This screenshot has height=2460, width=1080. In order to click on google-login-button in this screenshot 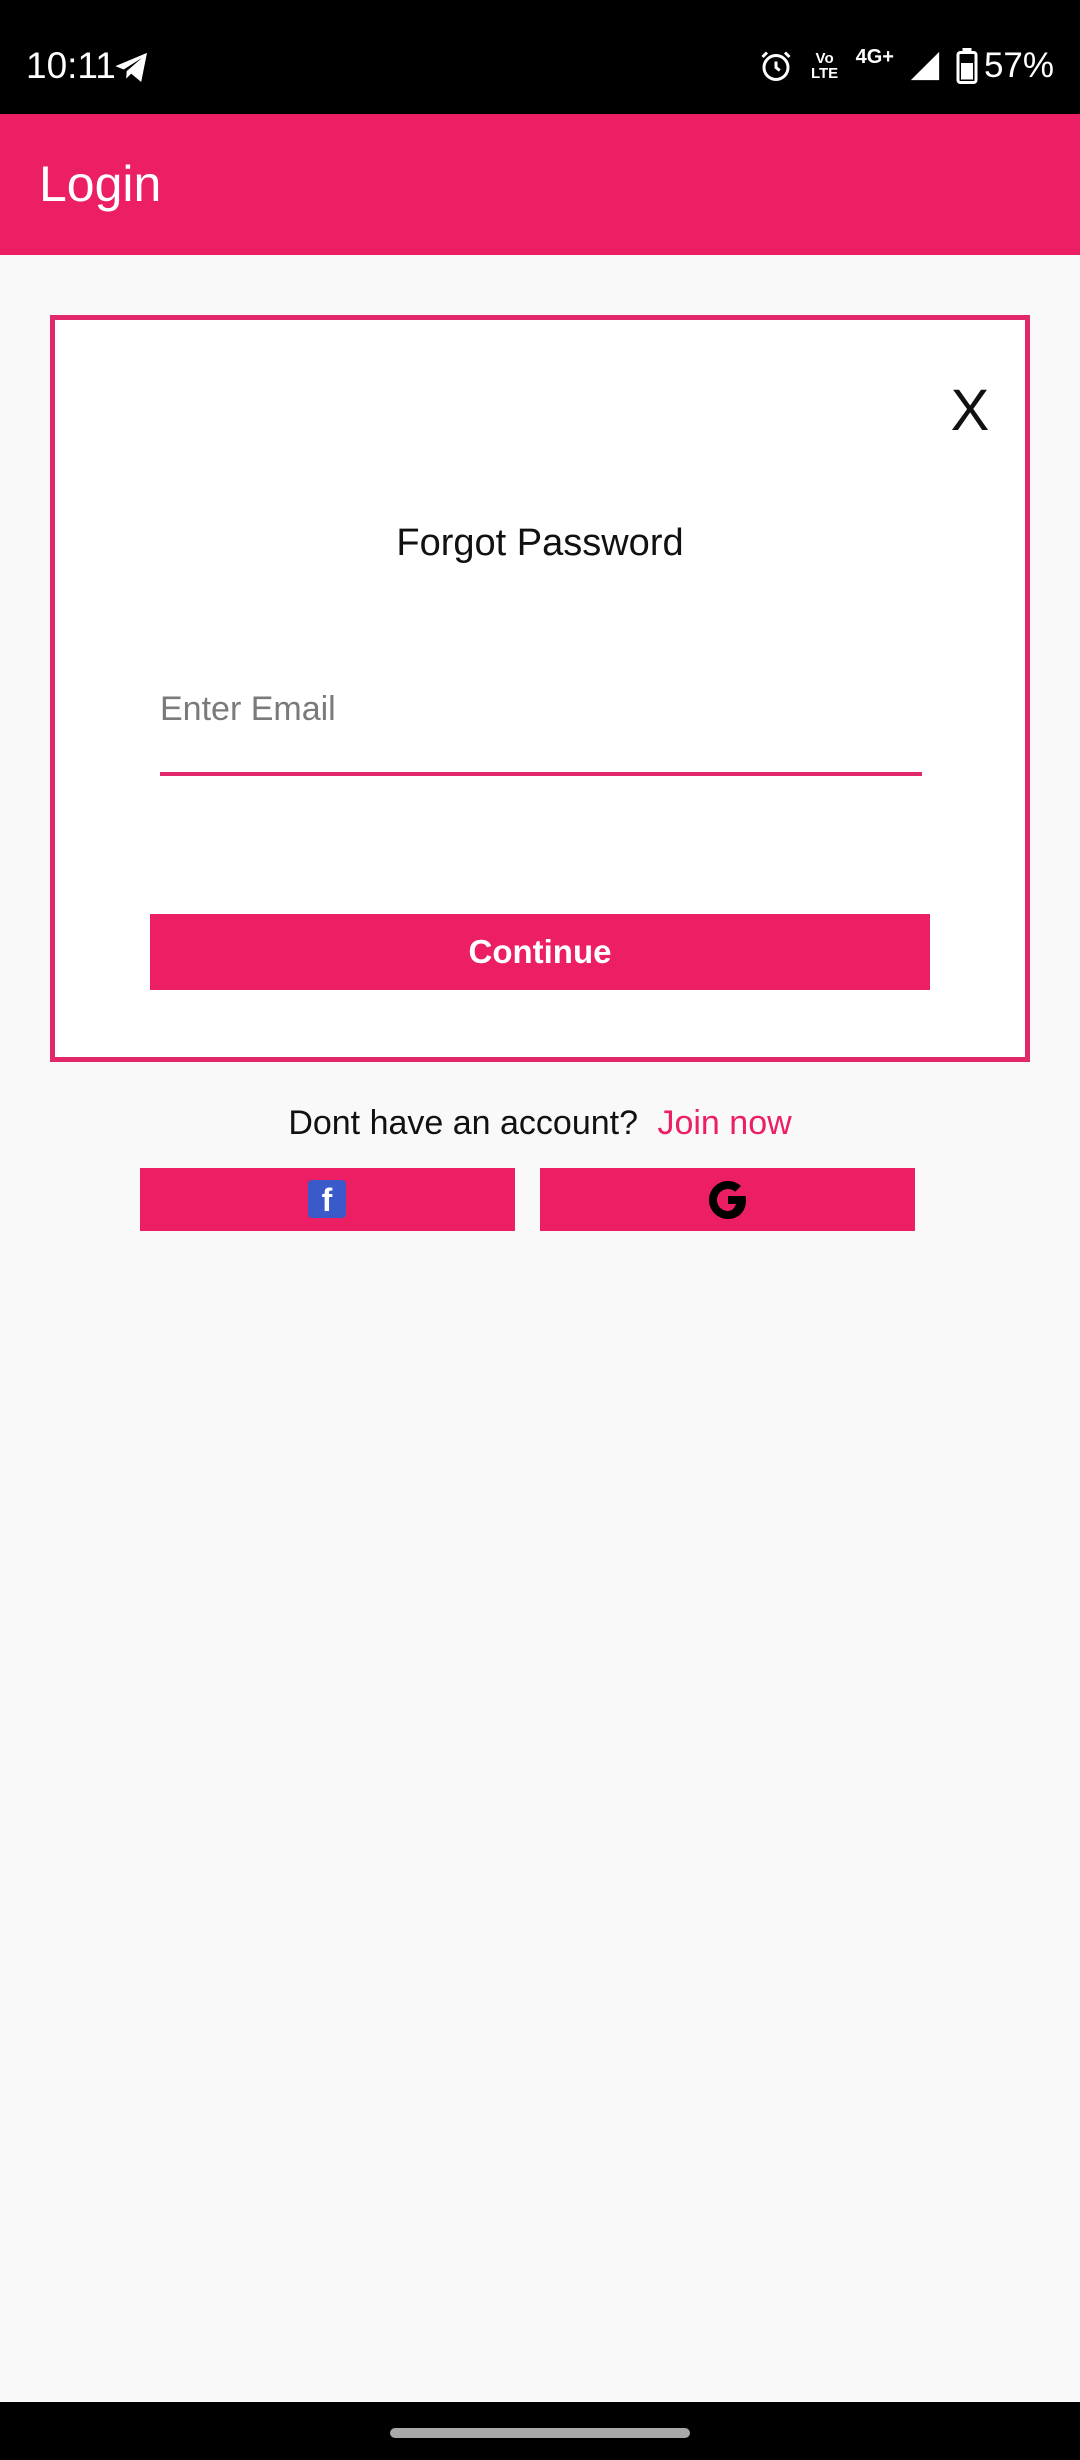, I will do `click(727, 1199)`.